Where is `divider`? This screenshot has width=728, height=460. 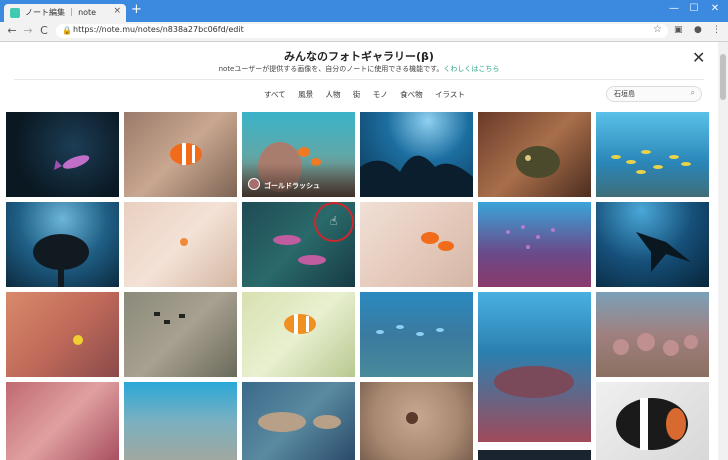
divider is located at coordinates (359, 79).